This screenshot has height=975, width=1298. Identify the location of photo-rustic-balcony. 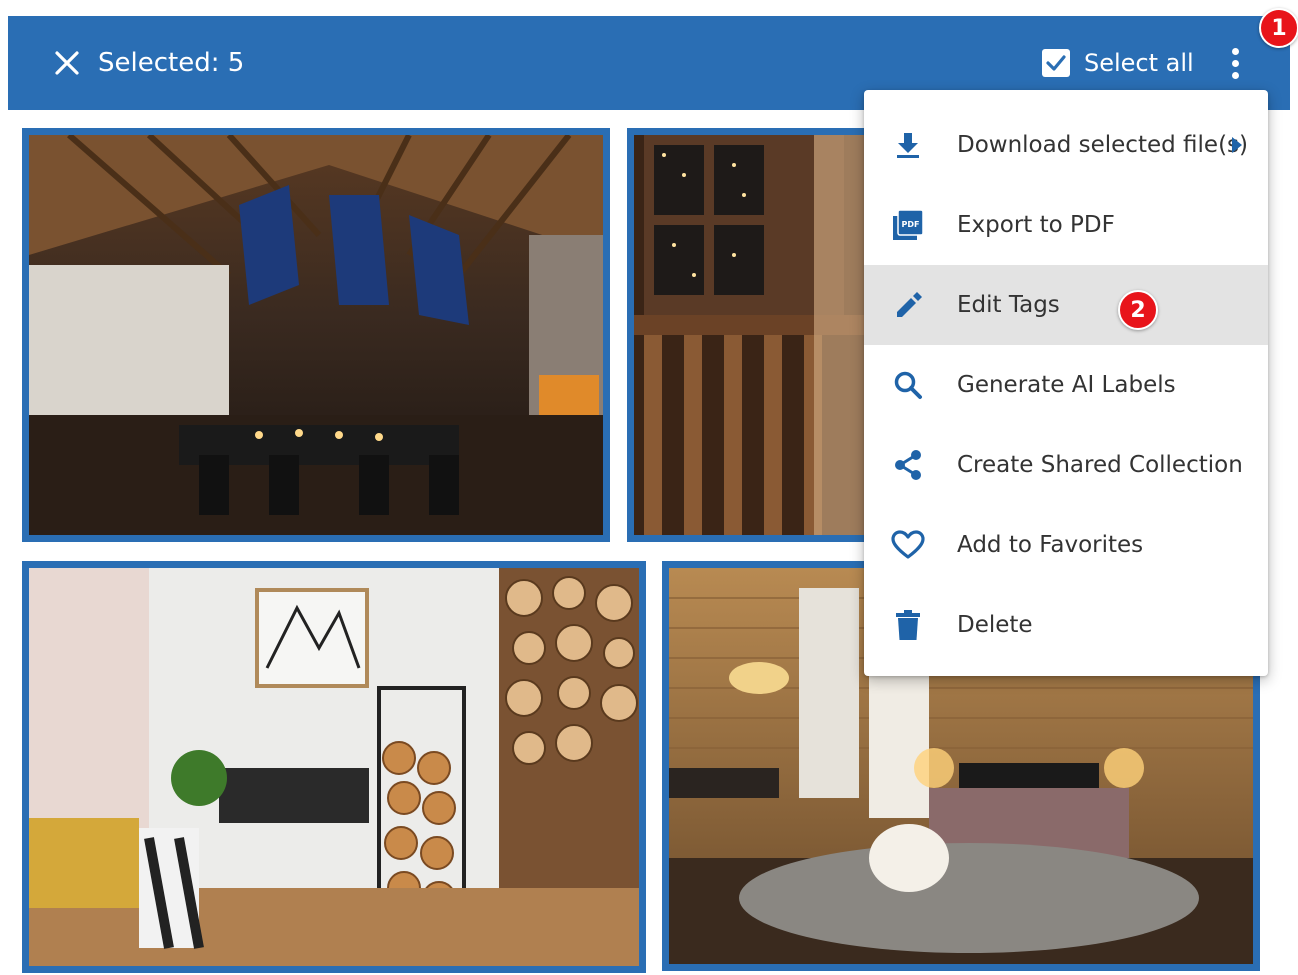
(752, 335).